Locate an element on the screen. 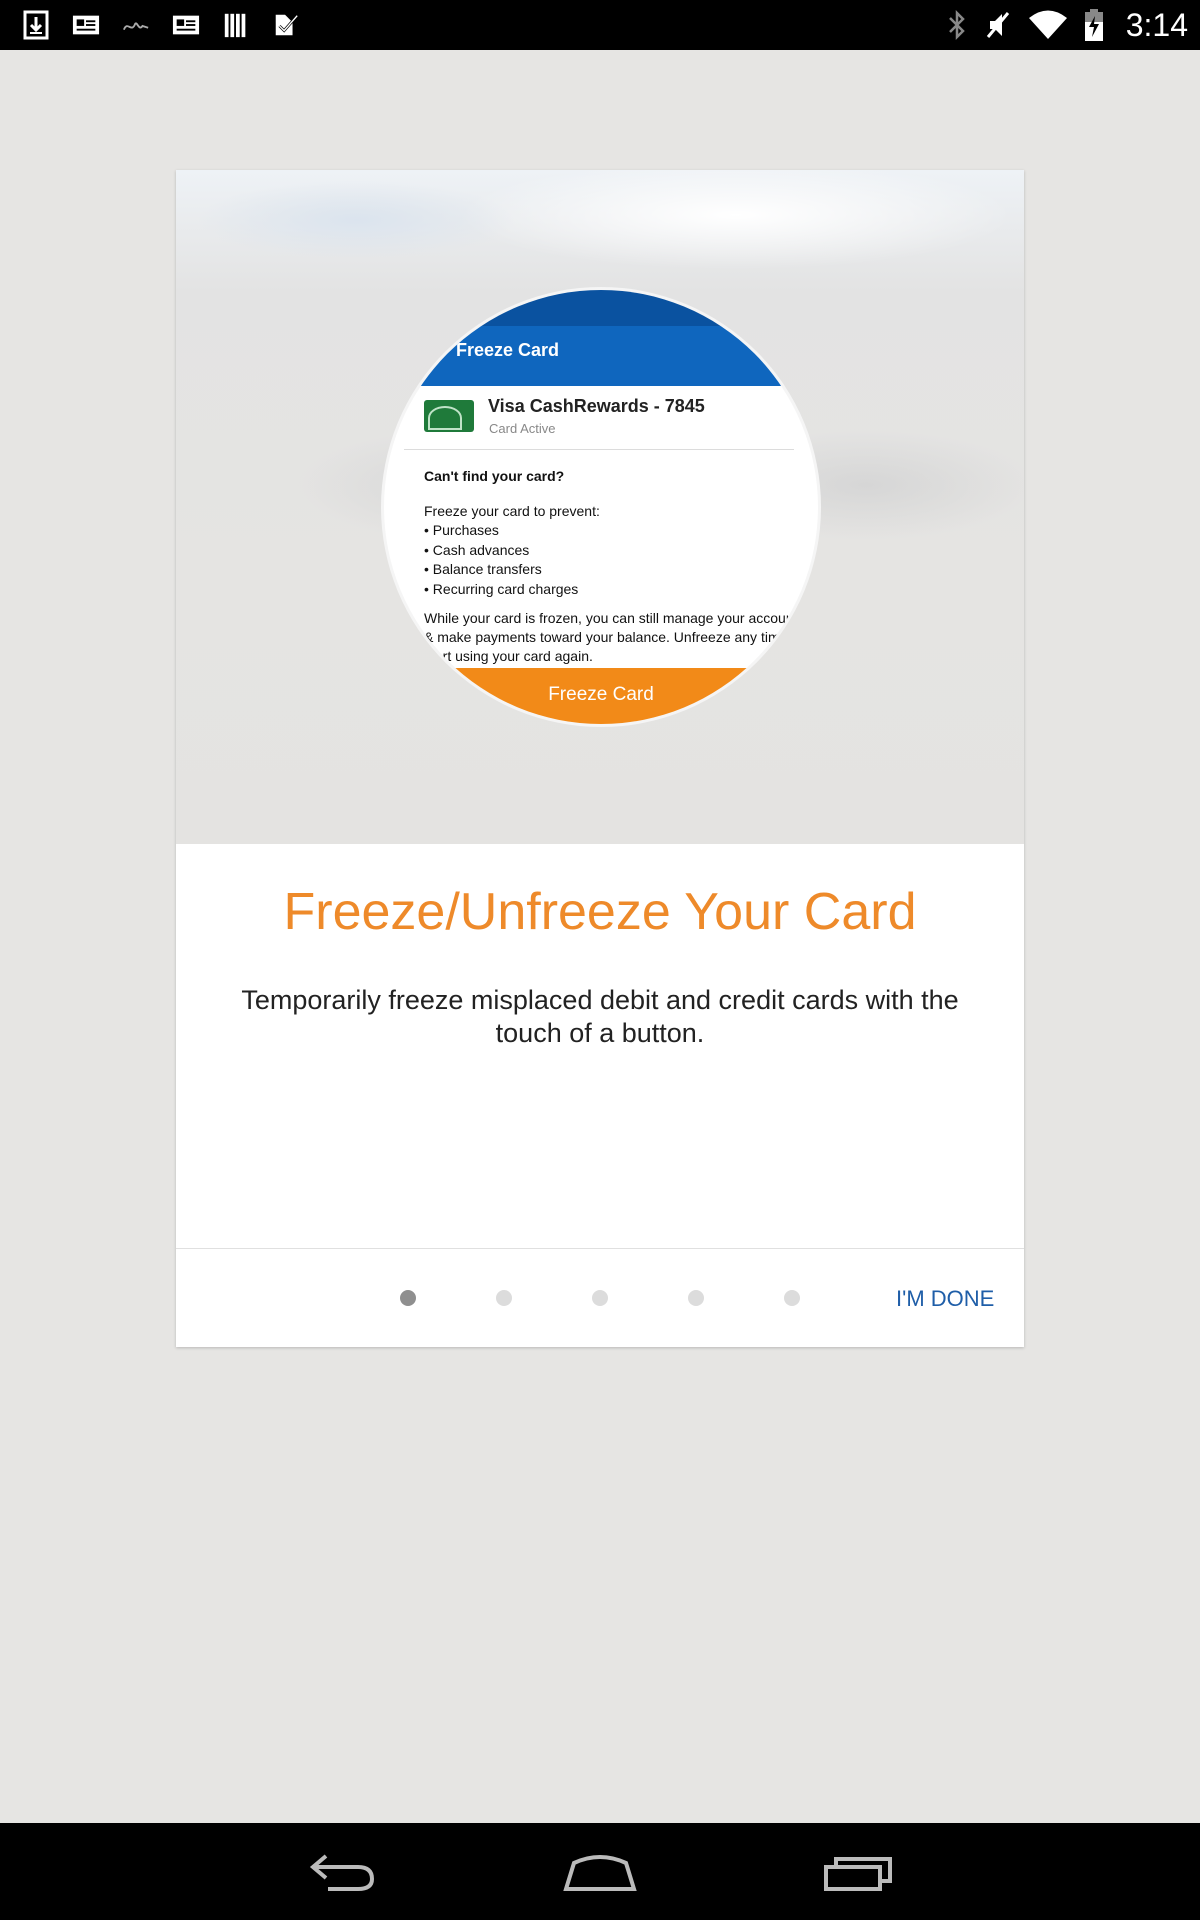 This screenshot has height=1920, width=1200. credit-card-thumbnail is located at coordinates (449, 416).